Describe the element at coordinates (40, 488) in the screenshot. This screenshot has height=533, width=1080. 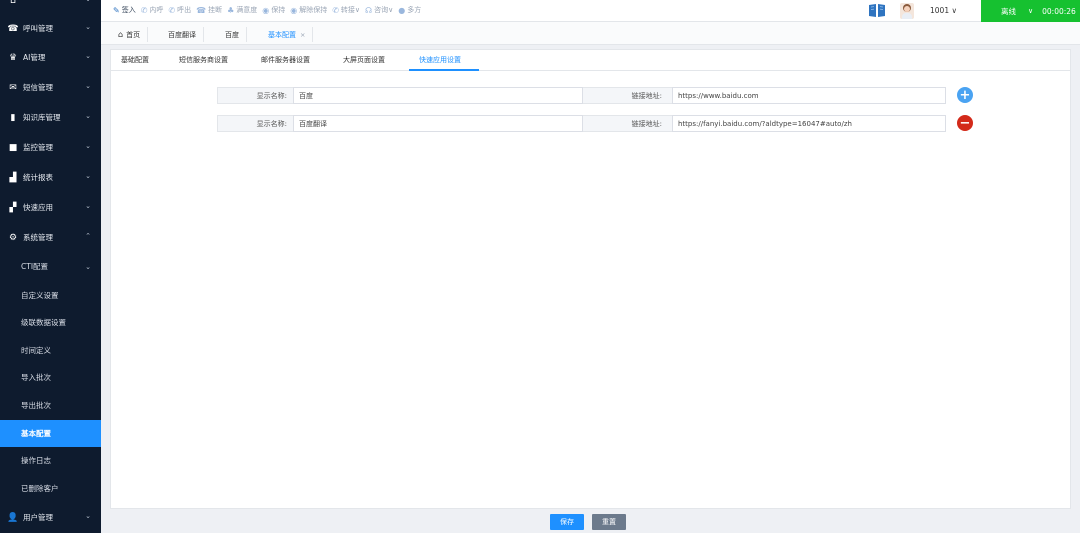
I see `sidebar-subitem-label: 已删除客户` at that location.